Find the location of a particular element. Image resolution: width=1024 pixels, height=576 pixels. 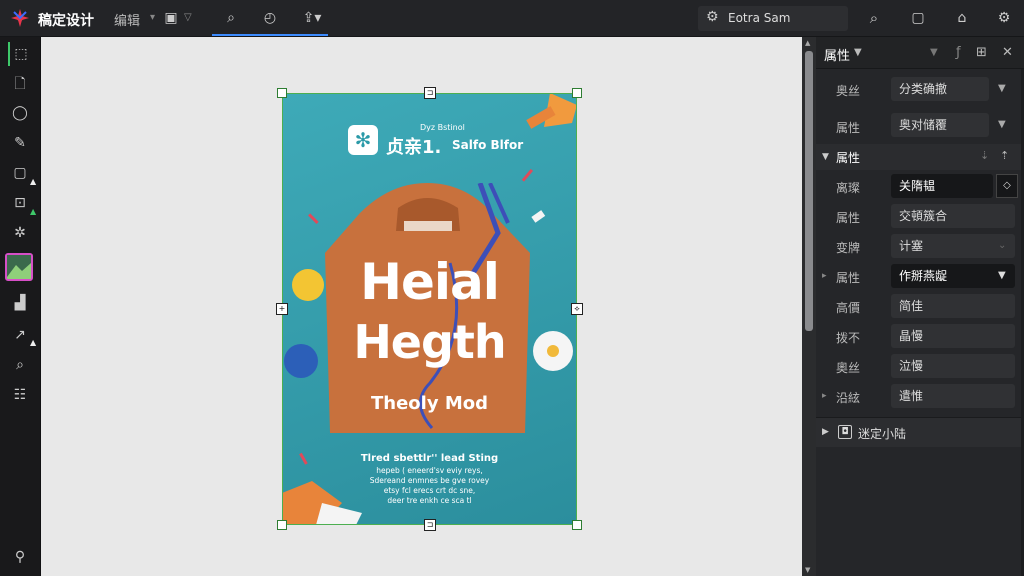

property-label: 奧丝 is located at coordinates (848, 368).